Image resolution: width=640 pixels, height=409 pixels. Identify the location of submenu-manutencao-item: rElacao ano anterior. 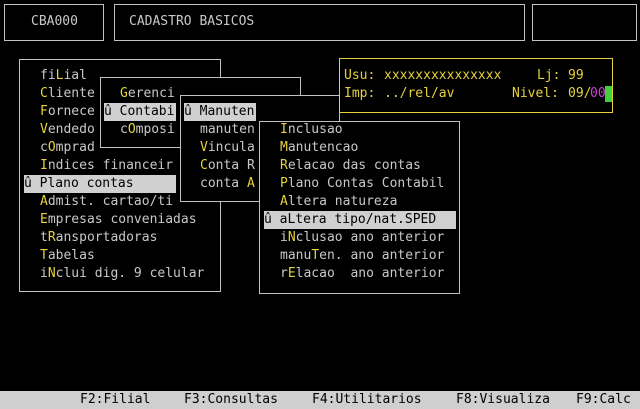
(362, 274).